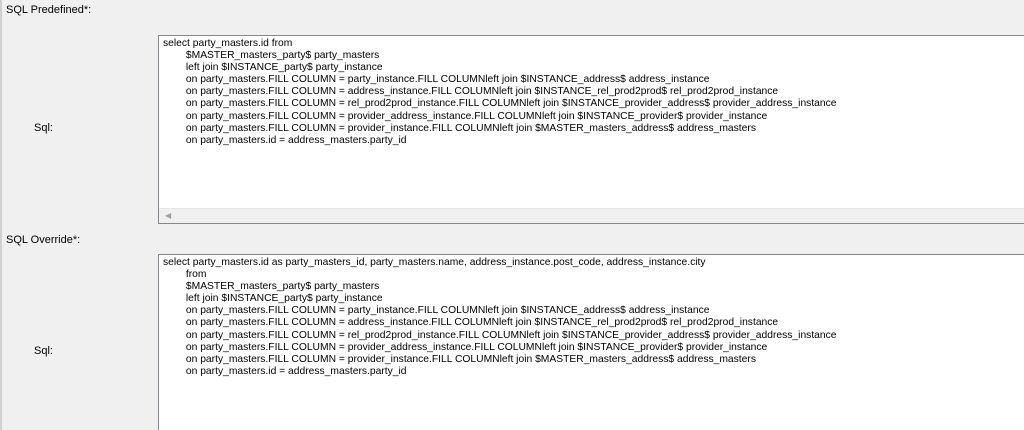  What do you see at coordinates (43, 351) in the screenshot?
I see `sql-override-label: Sql:` at bounding box center [43, 351].